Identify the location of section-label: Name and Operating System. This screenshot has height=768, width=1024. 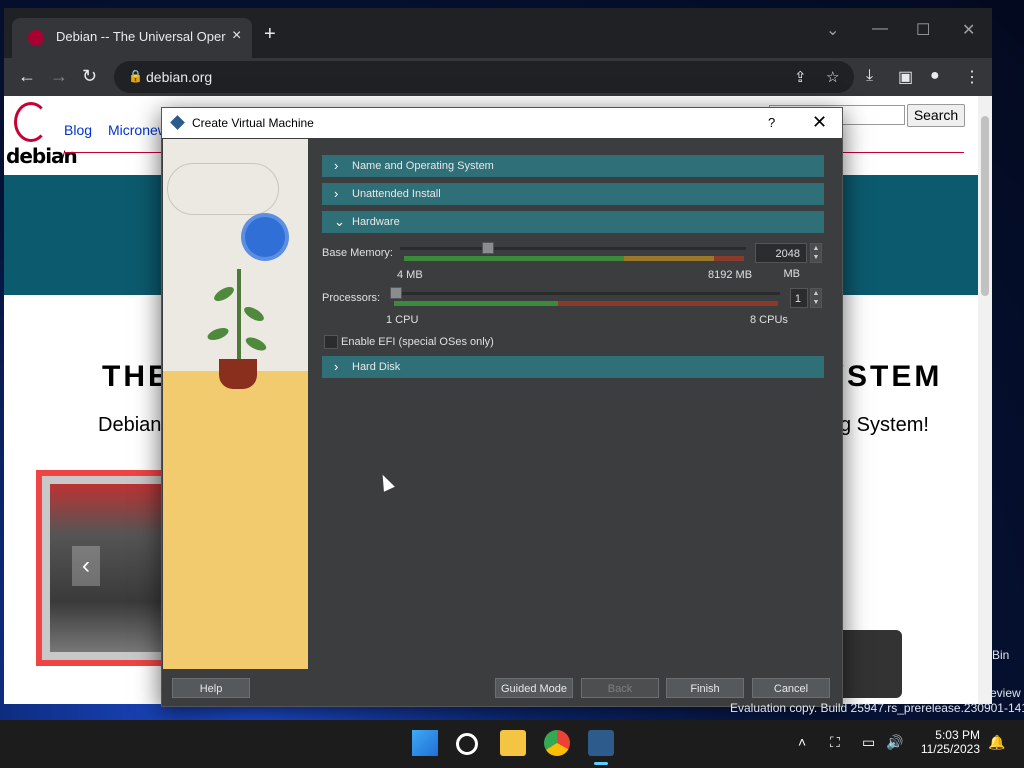
(423, 166).